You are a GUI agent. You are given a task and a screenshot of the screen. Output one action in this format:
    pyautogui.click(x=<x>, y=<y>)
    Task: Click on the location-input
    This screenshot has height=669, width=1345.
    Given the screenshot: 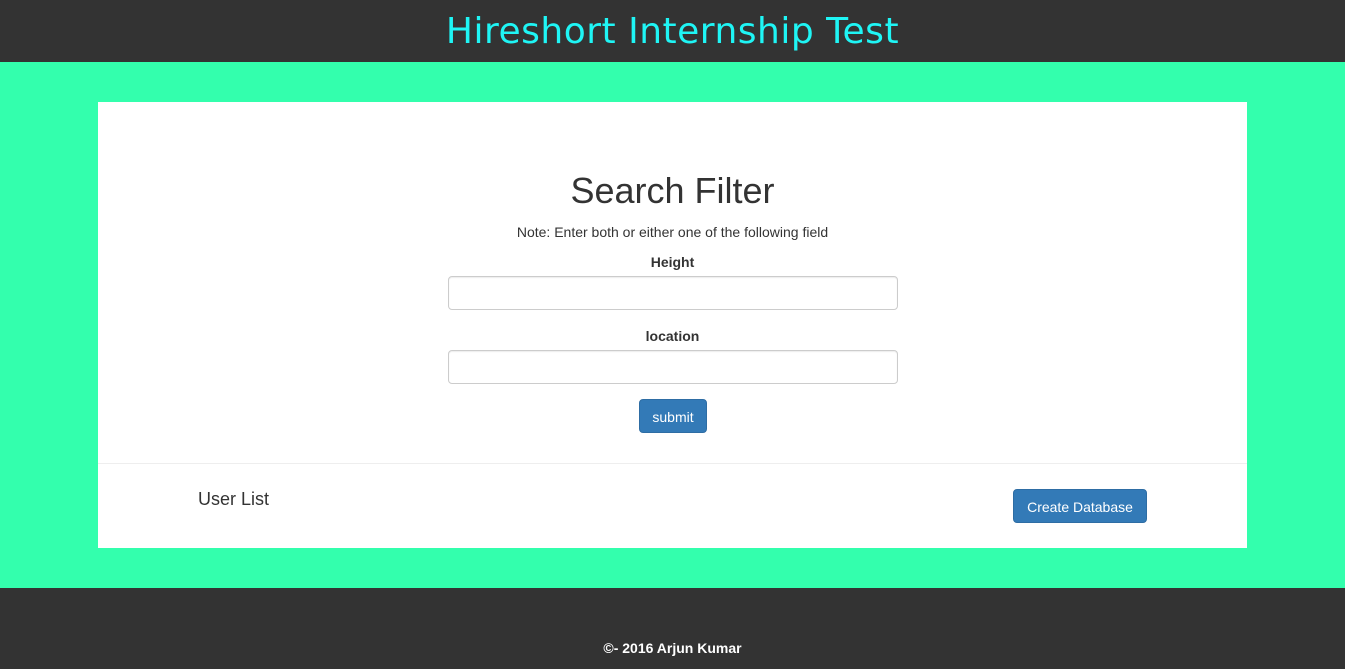 What is the action you would take?
    pyautogui.click(x=673, y=367)
    